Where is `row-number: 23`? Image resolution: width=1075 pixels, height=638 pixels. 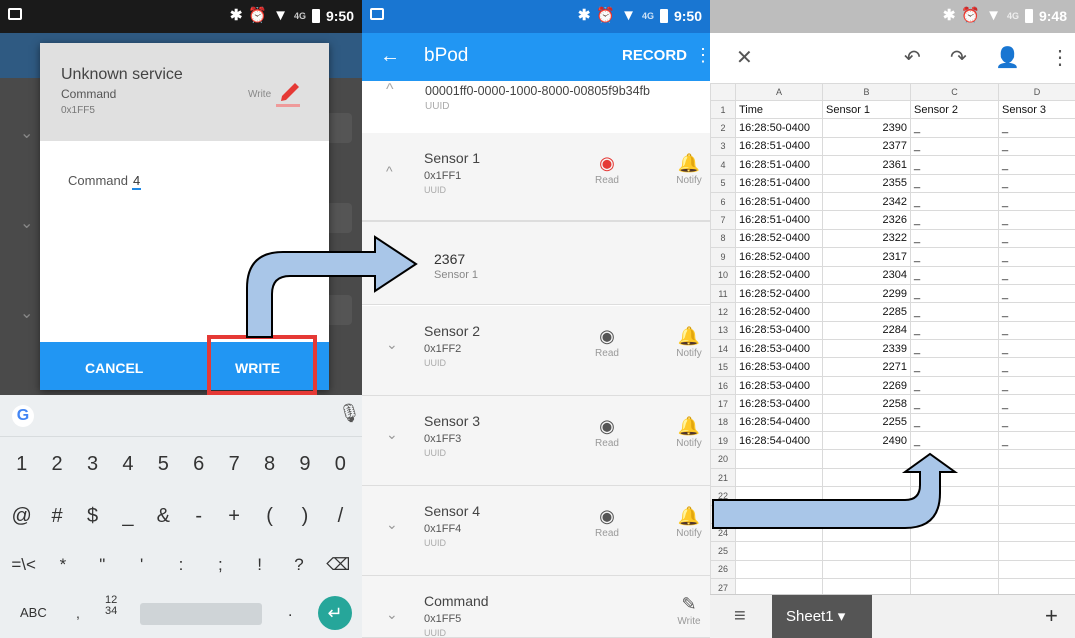 row-number: 23 is located at coordinates (723, 514).